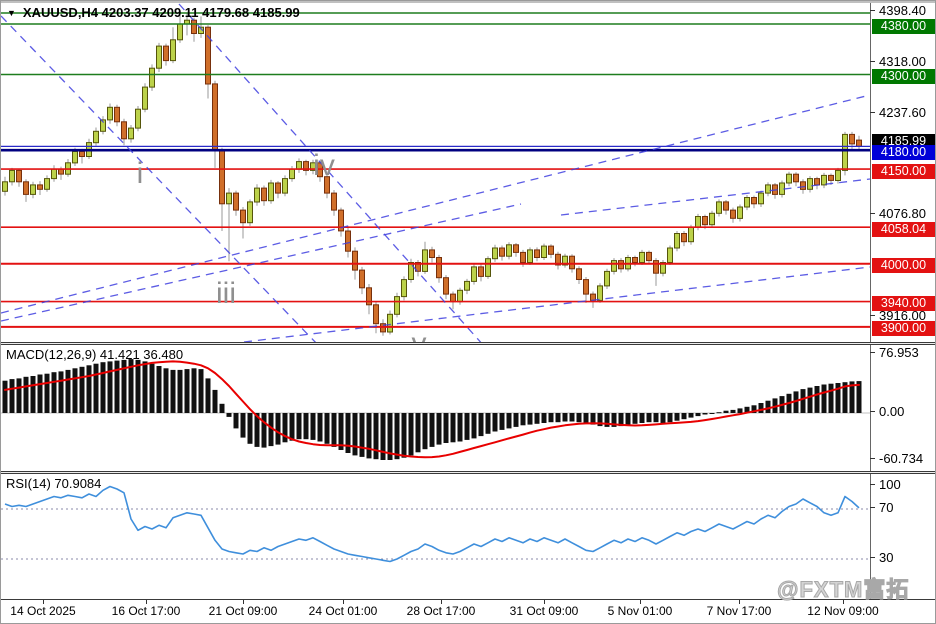  Describe the element at coordinates (901, 458) in the screenshot. I see `macd-tick: -60.734` at that location.